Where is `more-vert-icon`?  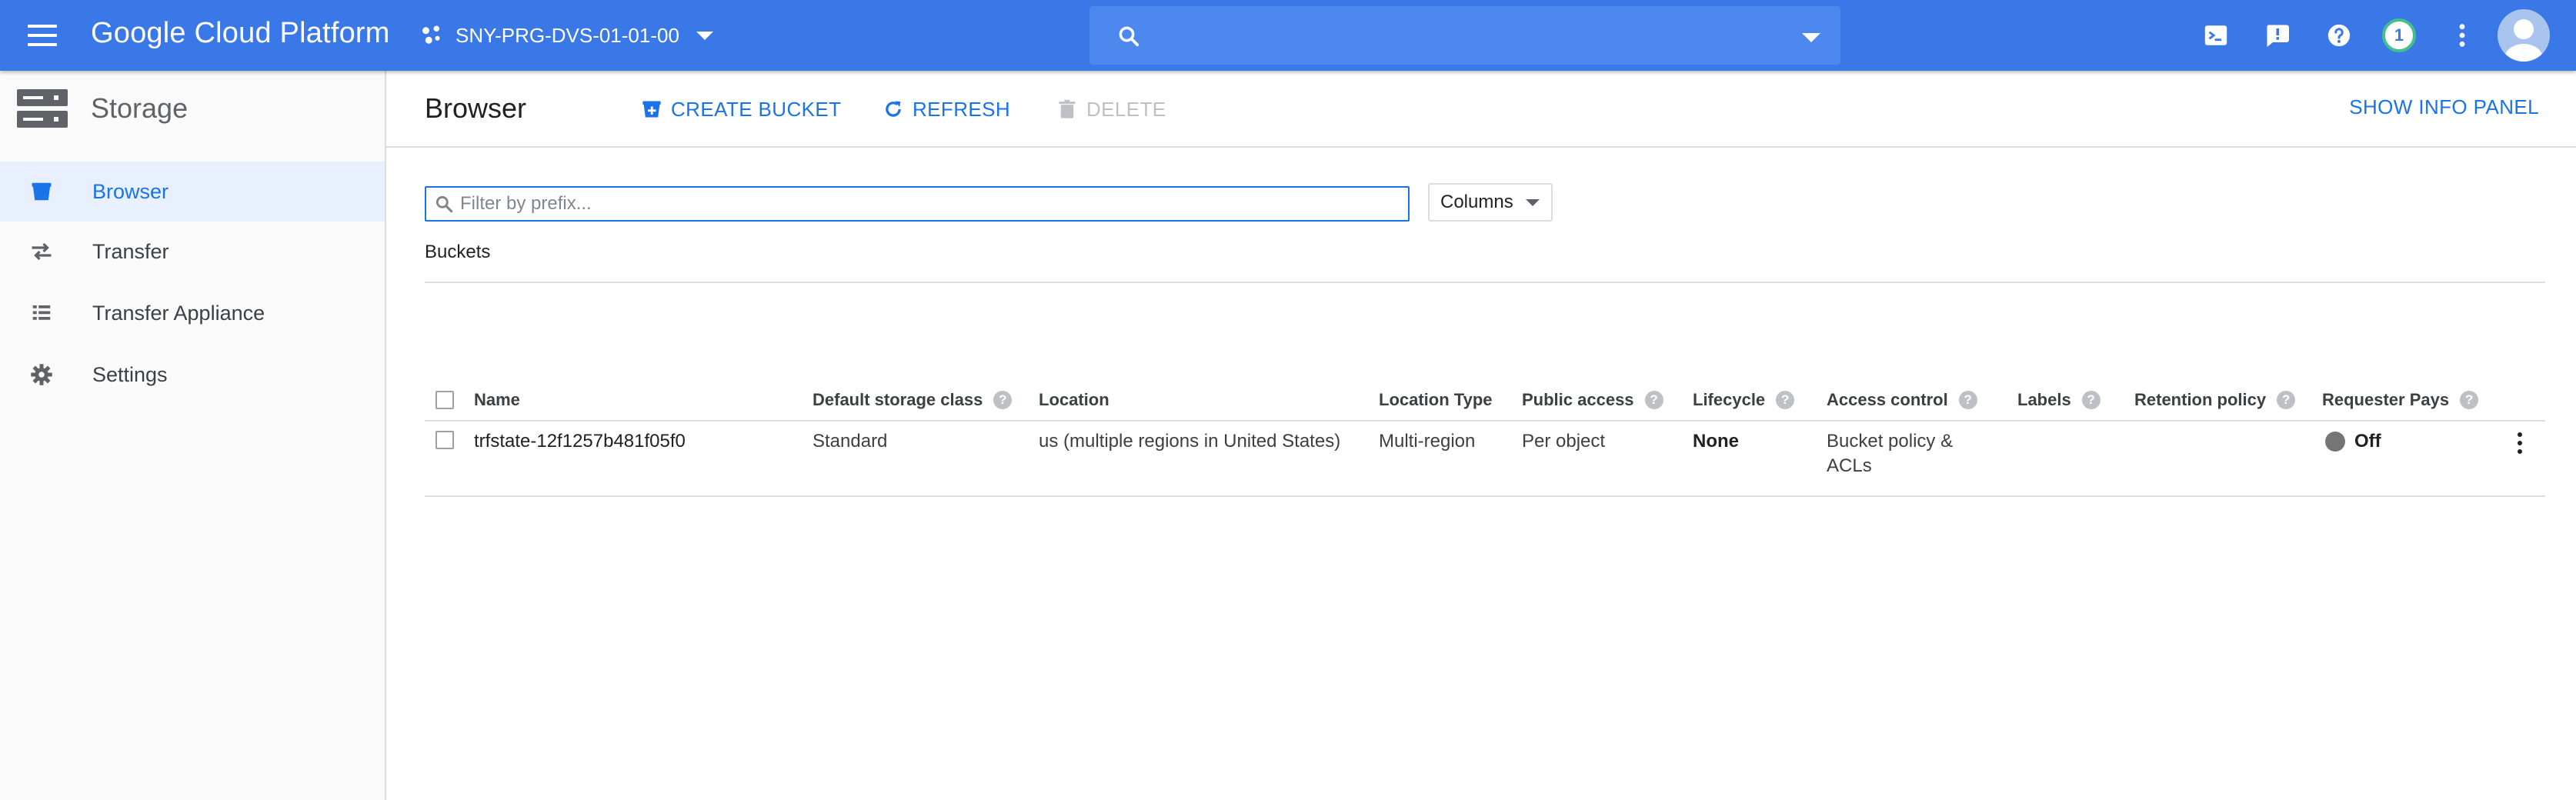 more-vert-icon is located at coordinates (2463, 35).